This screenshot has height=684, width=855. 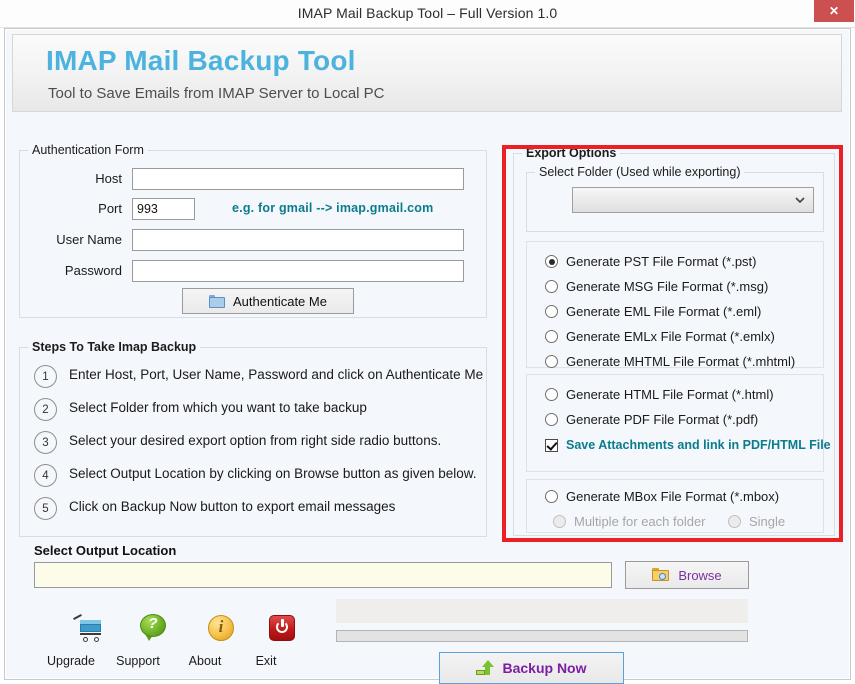 I want to click on authenticate-button: Authenticate Me, so click(x=268, y=301).